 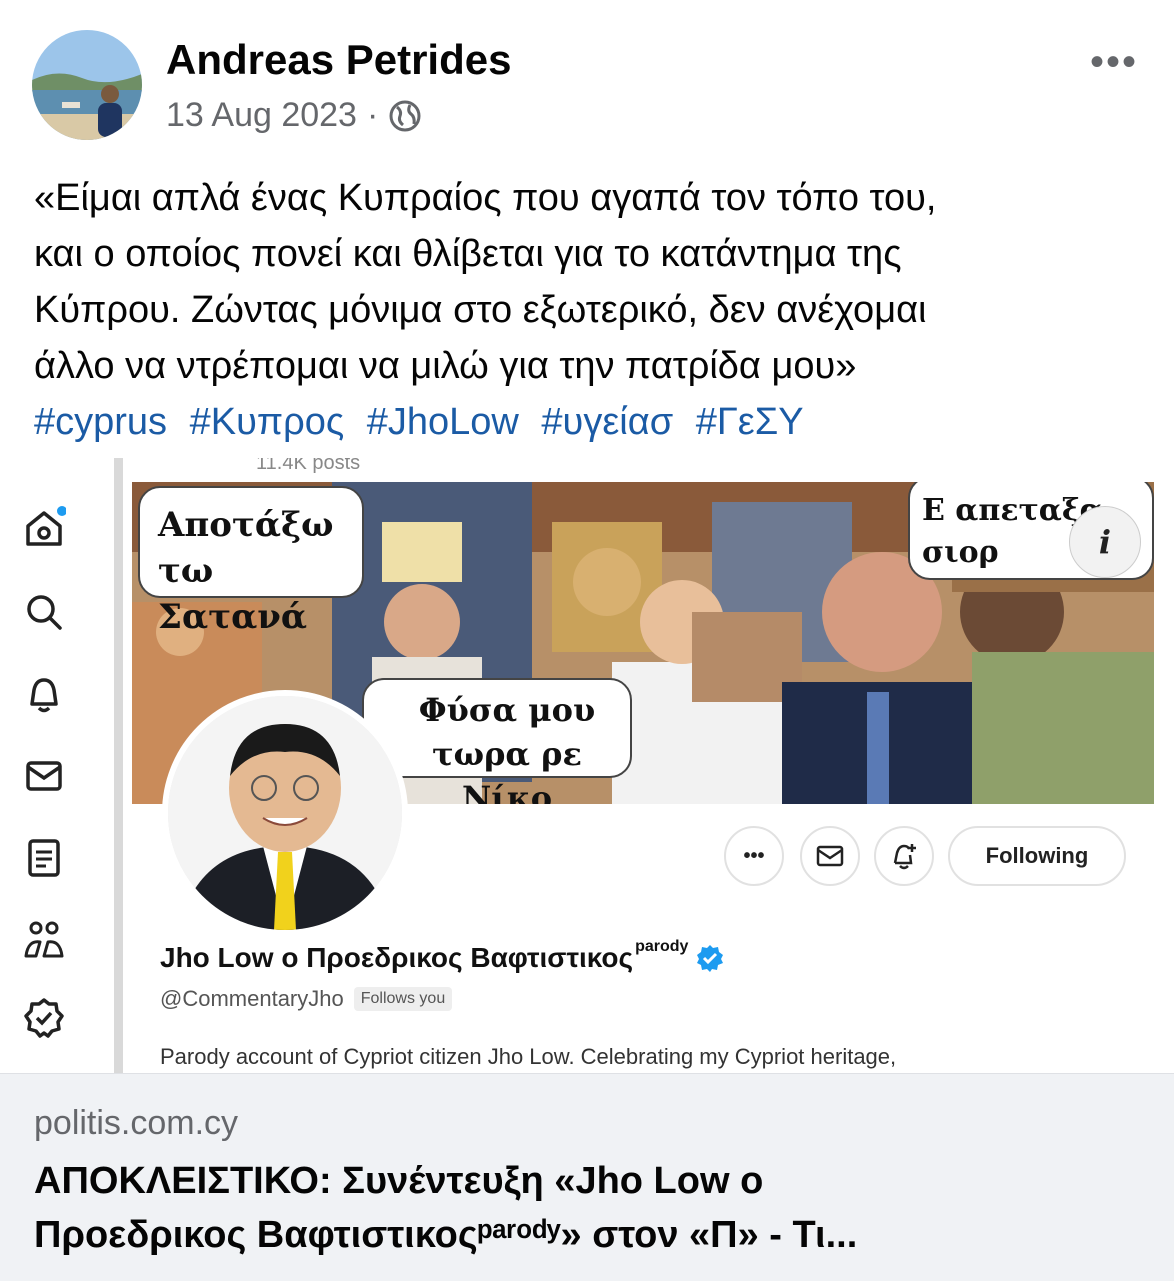 What do you see at coordinates (246, 525) in the screenshot?
I see `speech-bubble-line: Αποτάξω` at bounding box center [246, 525].